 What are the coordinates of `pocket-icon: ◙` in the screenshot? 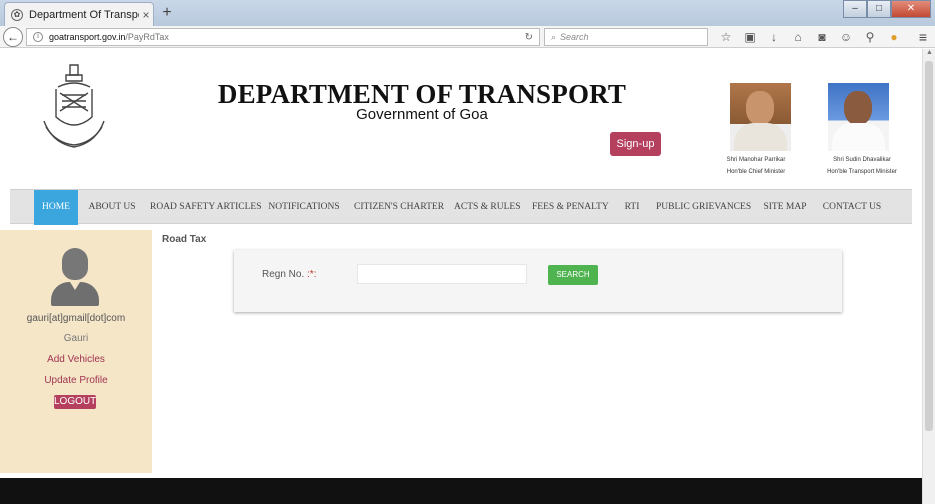 It's located at (822, 37).